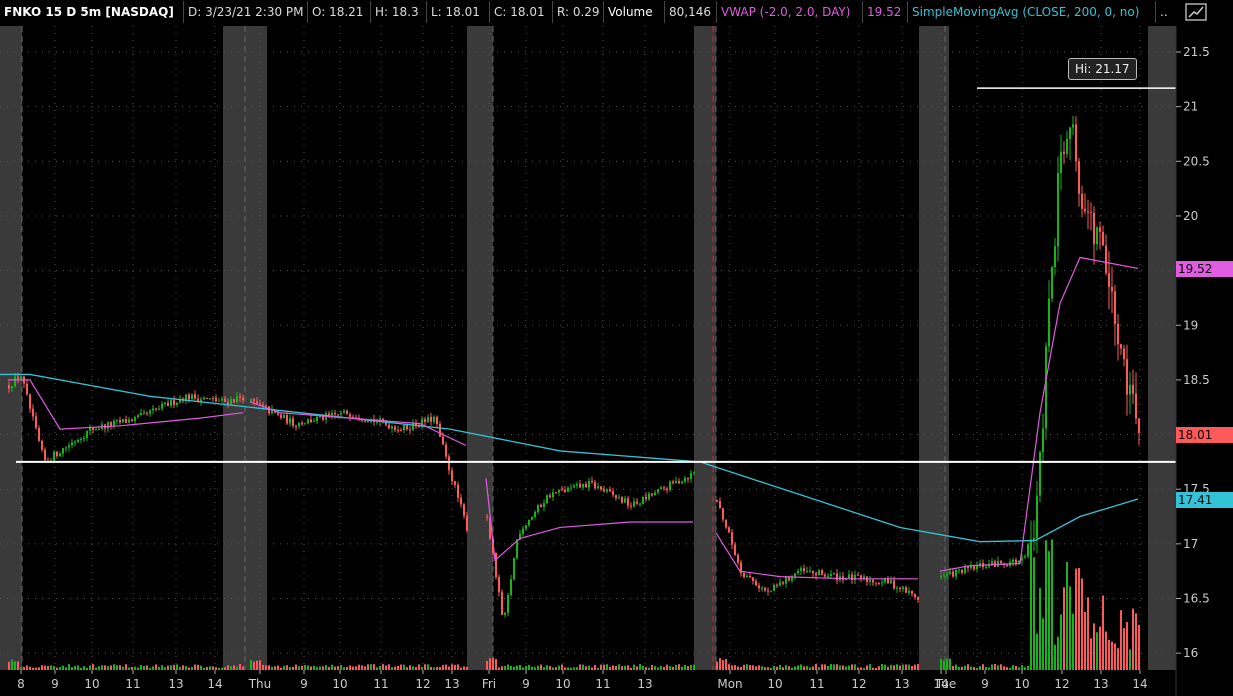 This screenshot has width=1233, height=696. Describe the element at coordinates (790, 12) in the screenshot. I see `vwap-label: VWAP (-2.0, 2.0, DAY)` at that location.